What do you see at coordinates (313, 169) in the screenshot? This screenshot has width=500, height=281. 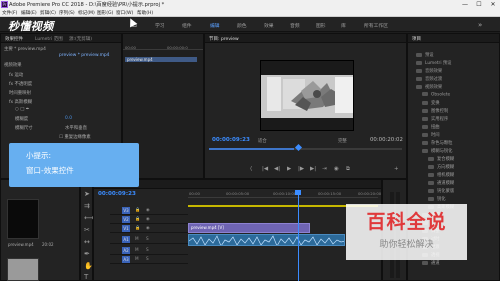 I see `go-to-out-button: ▶|` at bounding box center [313, 169].